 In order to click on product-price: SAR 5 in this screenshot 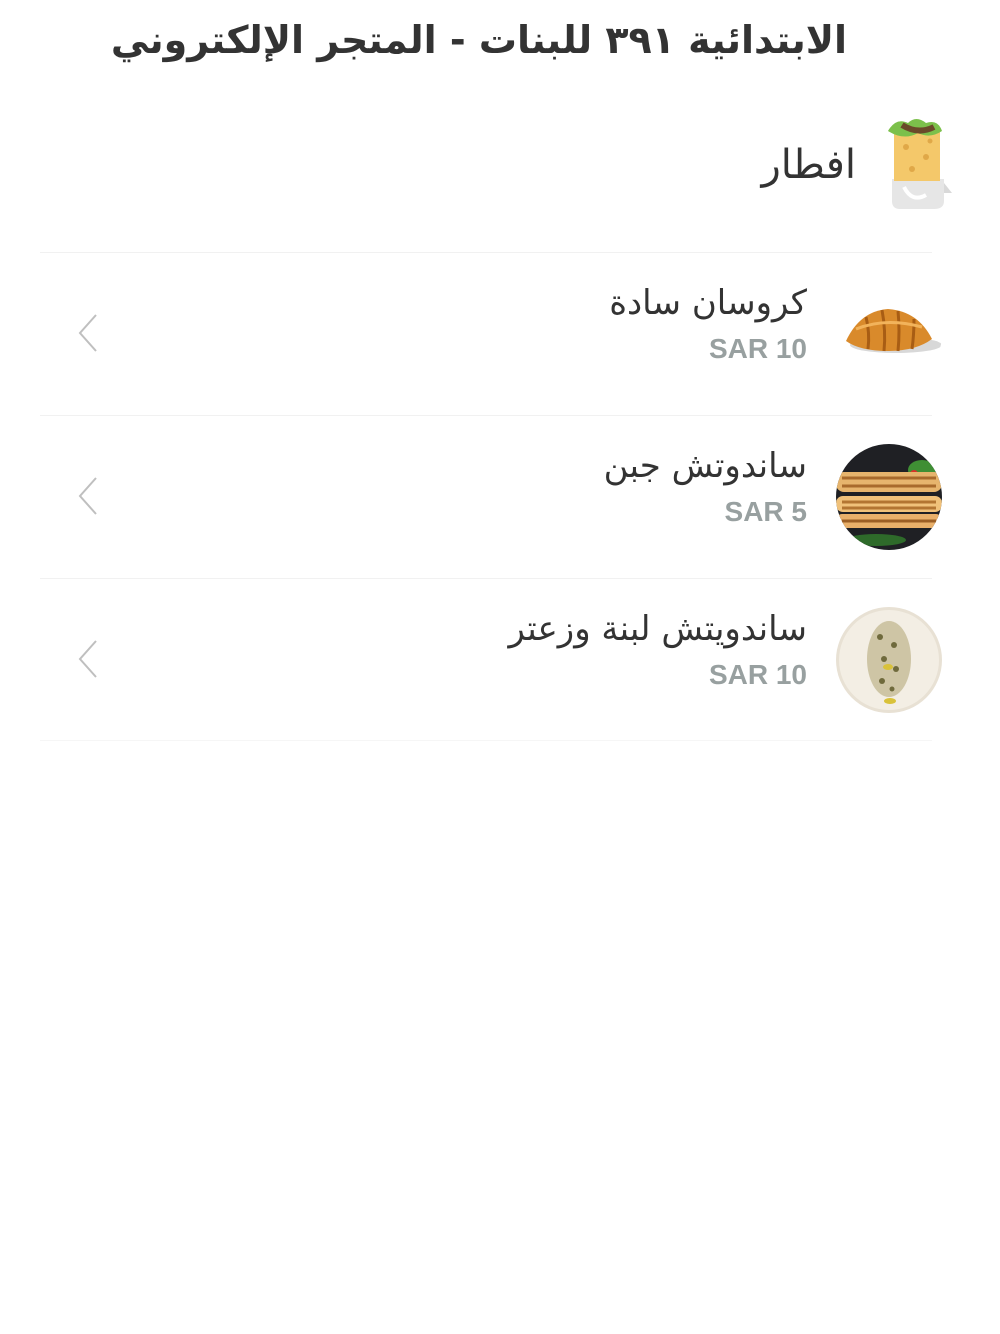, I will do `click(765, 511)`.